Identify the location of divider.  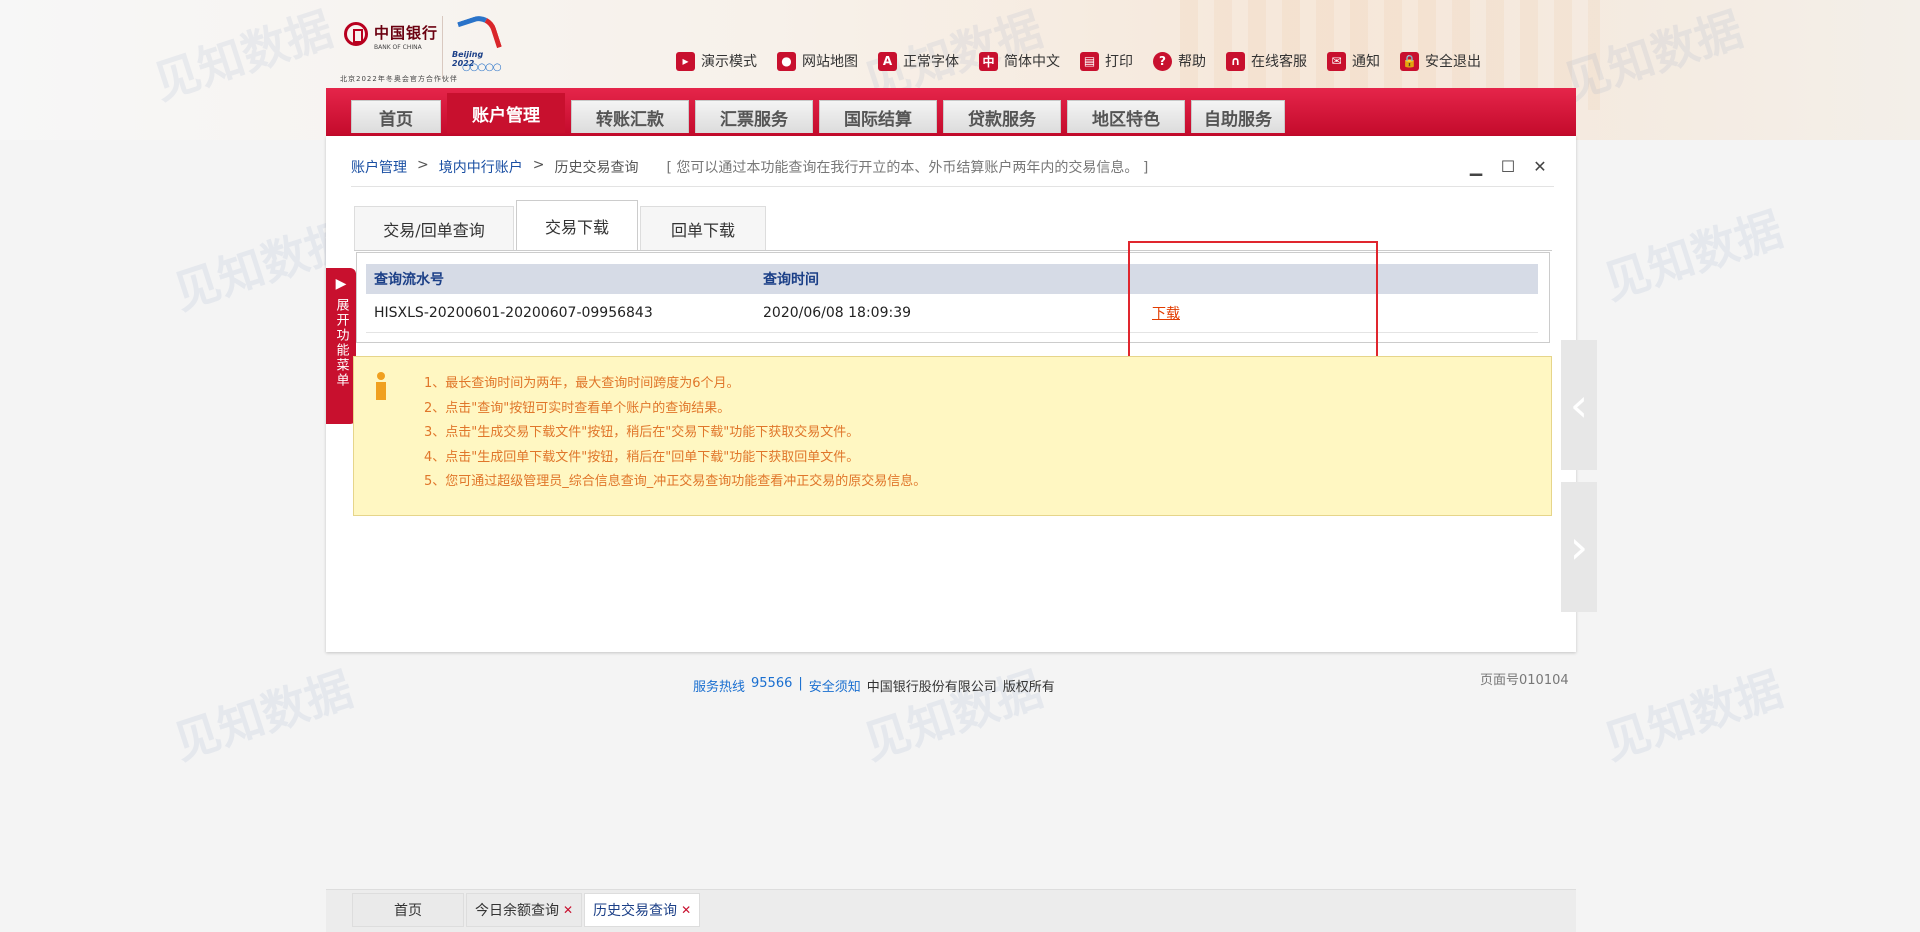
(952, 186).